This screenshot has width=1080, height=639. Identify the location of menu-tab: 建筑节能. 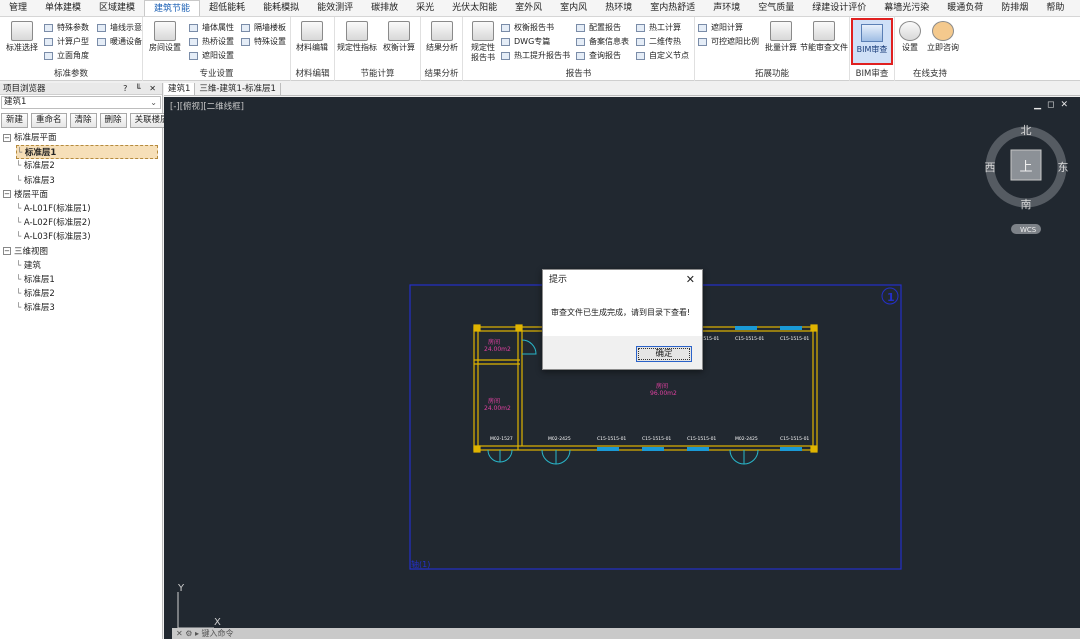
(172, 8).